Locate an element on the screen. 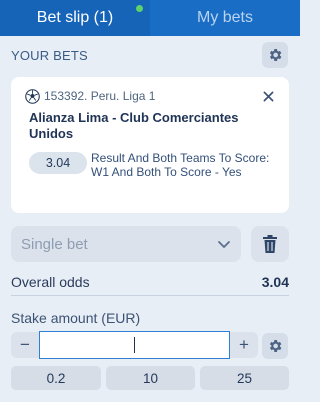 The image size is (320, 402). quick-stake-button: 25 is located at coordinates (244, 378).